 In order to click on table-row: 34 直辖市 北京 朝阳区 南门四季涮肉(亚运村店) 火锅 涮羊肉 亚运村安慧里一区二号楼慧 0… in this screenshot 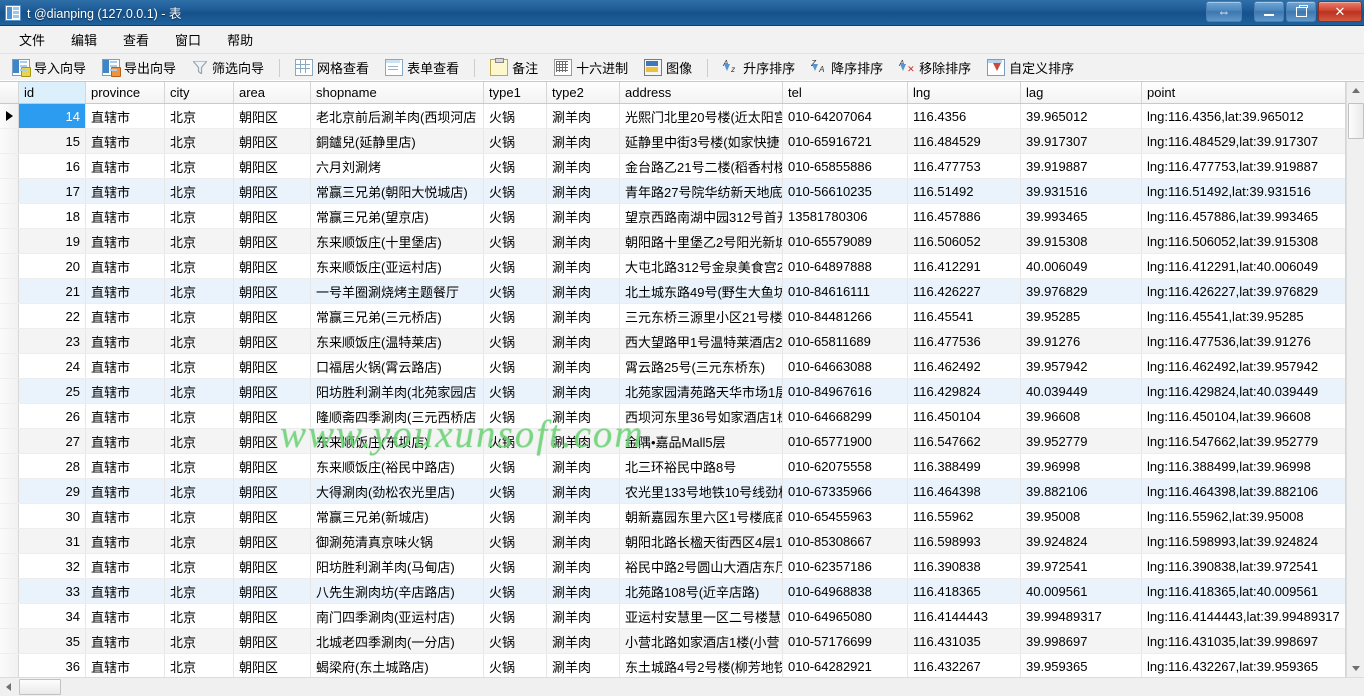, I will do `click(672, 616)`.